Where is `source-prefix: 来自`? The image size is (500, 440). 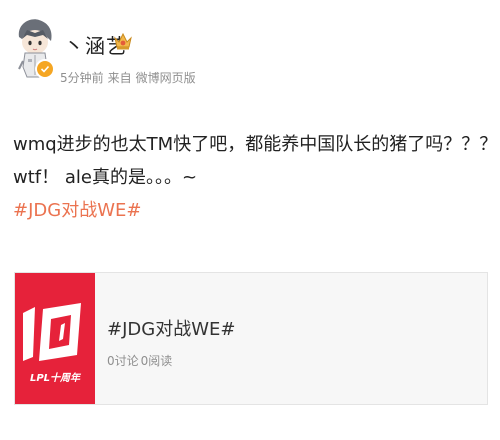 source-prefix: 来自 is located at coordinates (119, 78).